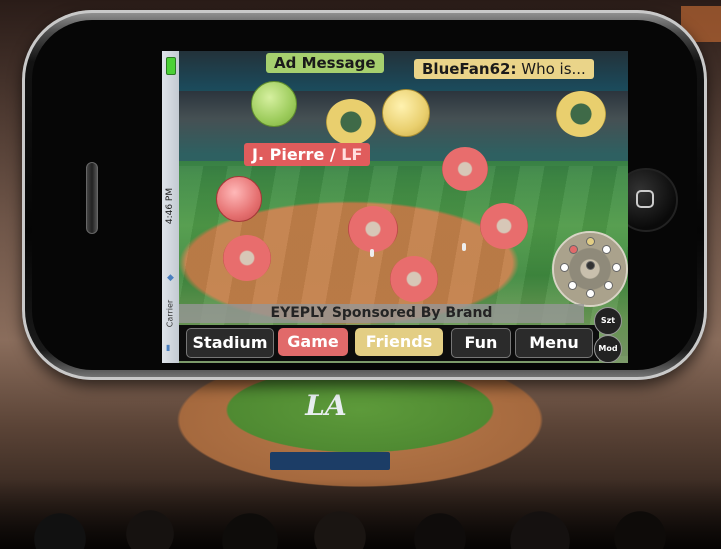  What do you see at coordinates (170, 313) in the screenshot?
I see `status-carrier: Carrier` at bounding box center [170, 313].